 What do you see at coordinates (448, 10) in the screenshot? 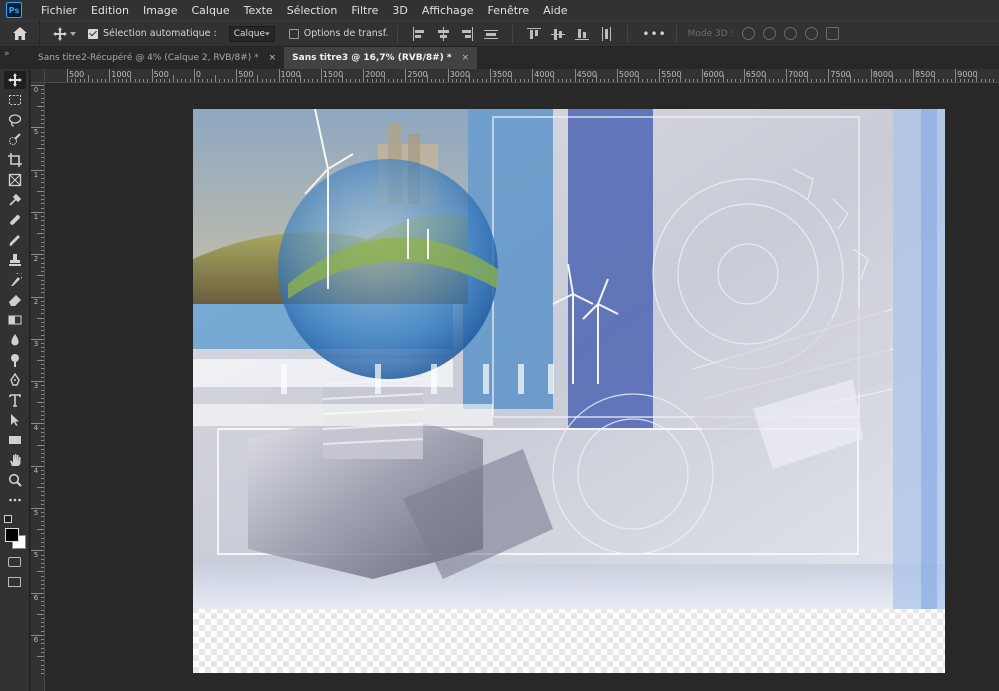
I see `menu-affichage: Affichage` at bounding box center [448, 10].